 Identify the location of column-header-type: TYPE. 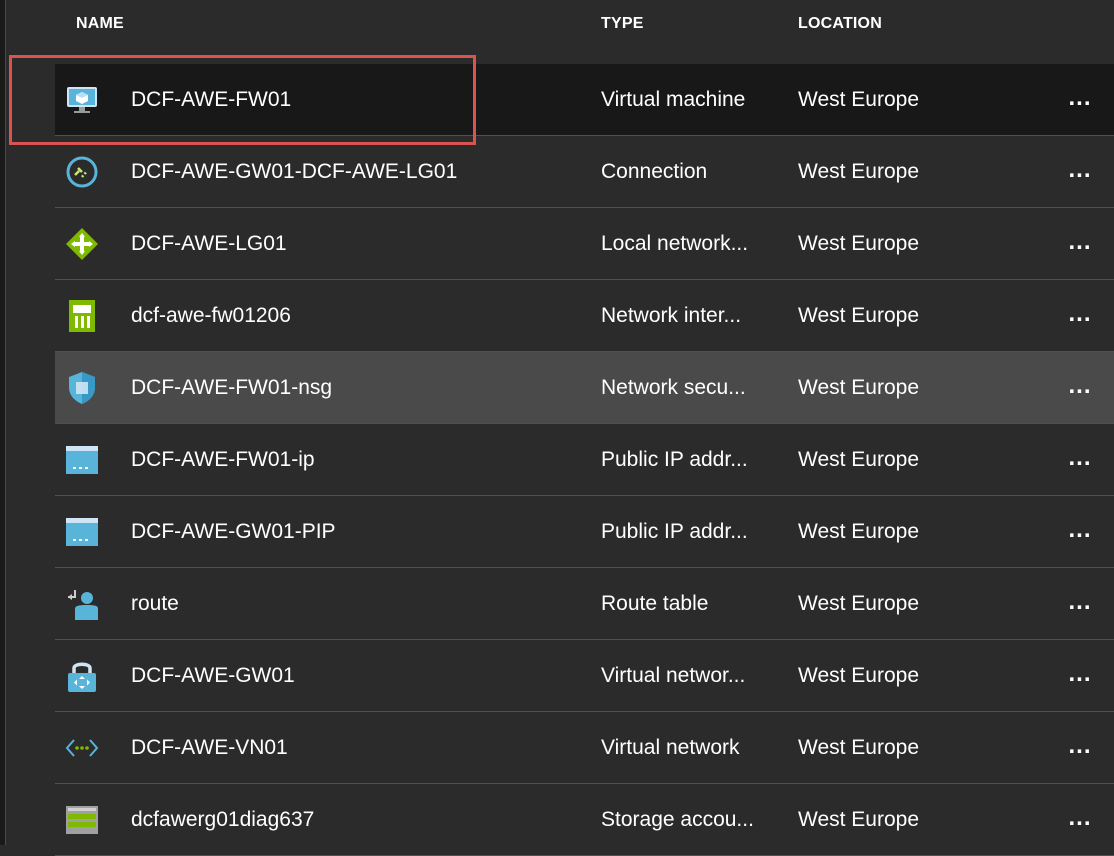
(622, 24).